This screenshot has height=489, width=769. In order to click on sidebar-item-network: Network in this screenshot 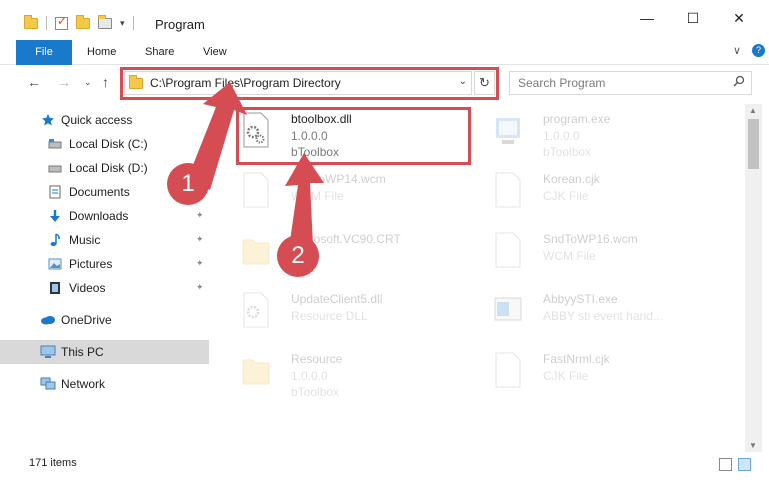, I will do `click(104, 384)`.